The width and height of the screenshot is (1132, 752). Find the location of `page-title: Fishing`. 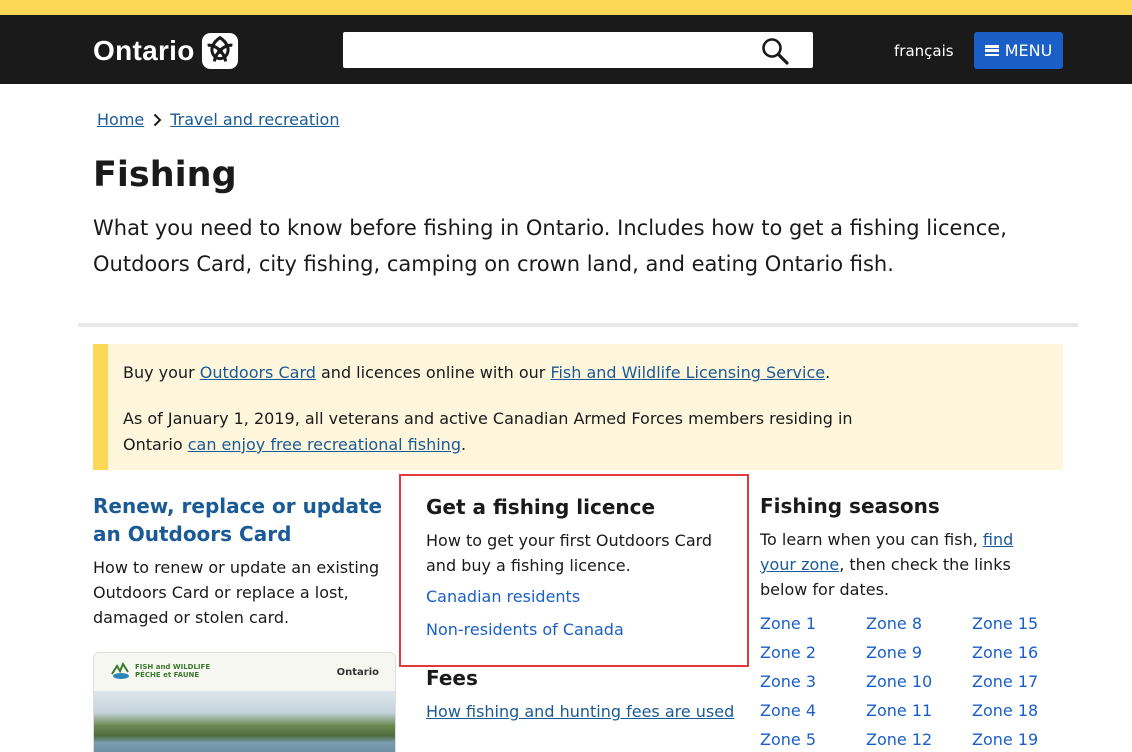

page-title: Fishing is located at coordinates (165, 175).